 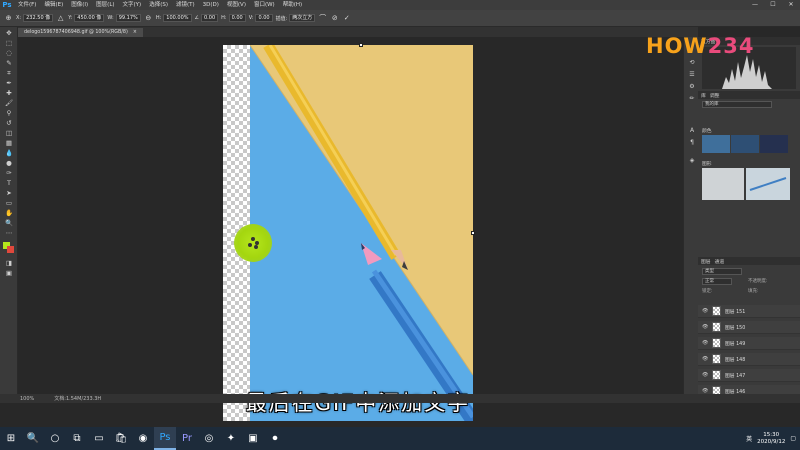 I want to click on recorder-icon: ⏺, so click(x=275, y=438).